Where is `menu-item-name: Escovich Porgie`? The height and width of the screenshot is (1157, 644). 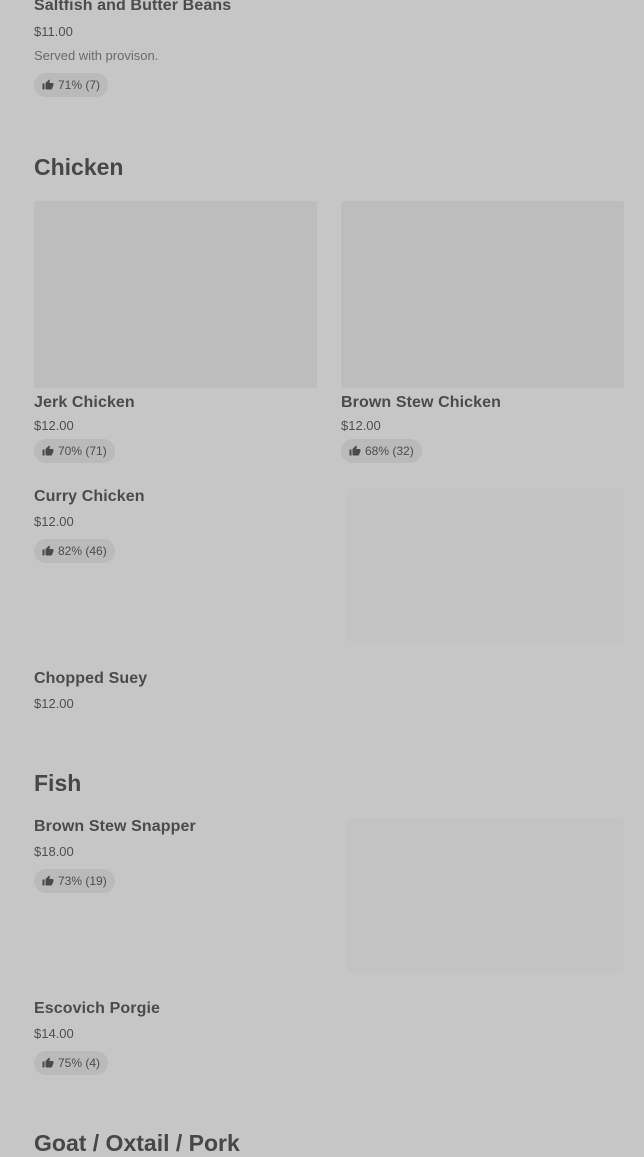 menu-item-name: Escovich Porgie is located at coordinates (97, 1009).